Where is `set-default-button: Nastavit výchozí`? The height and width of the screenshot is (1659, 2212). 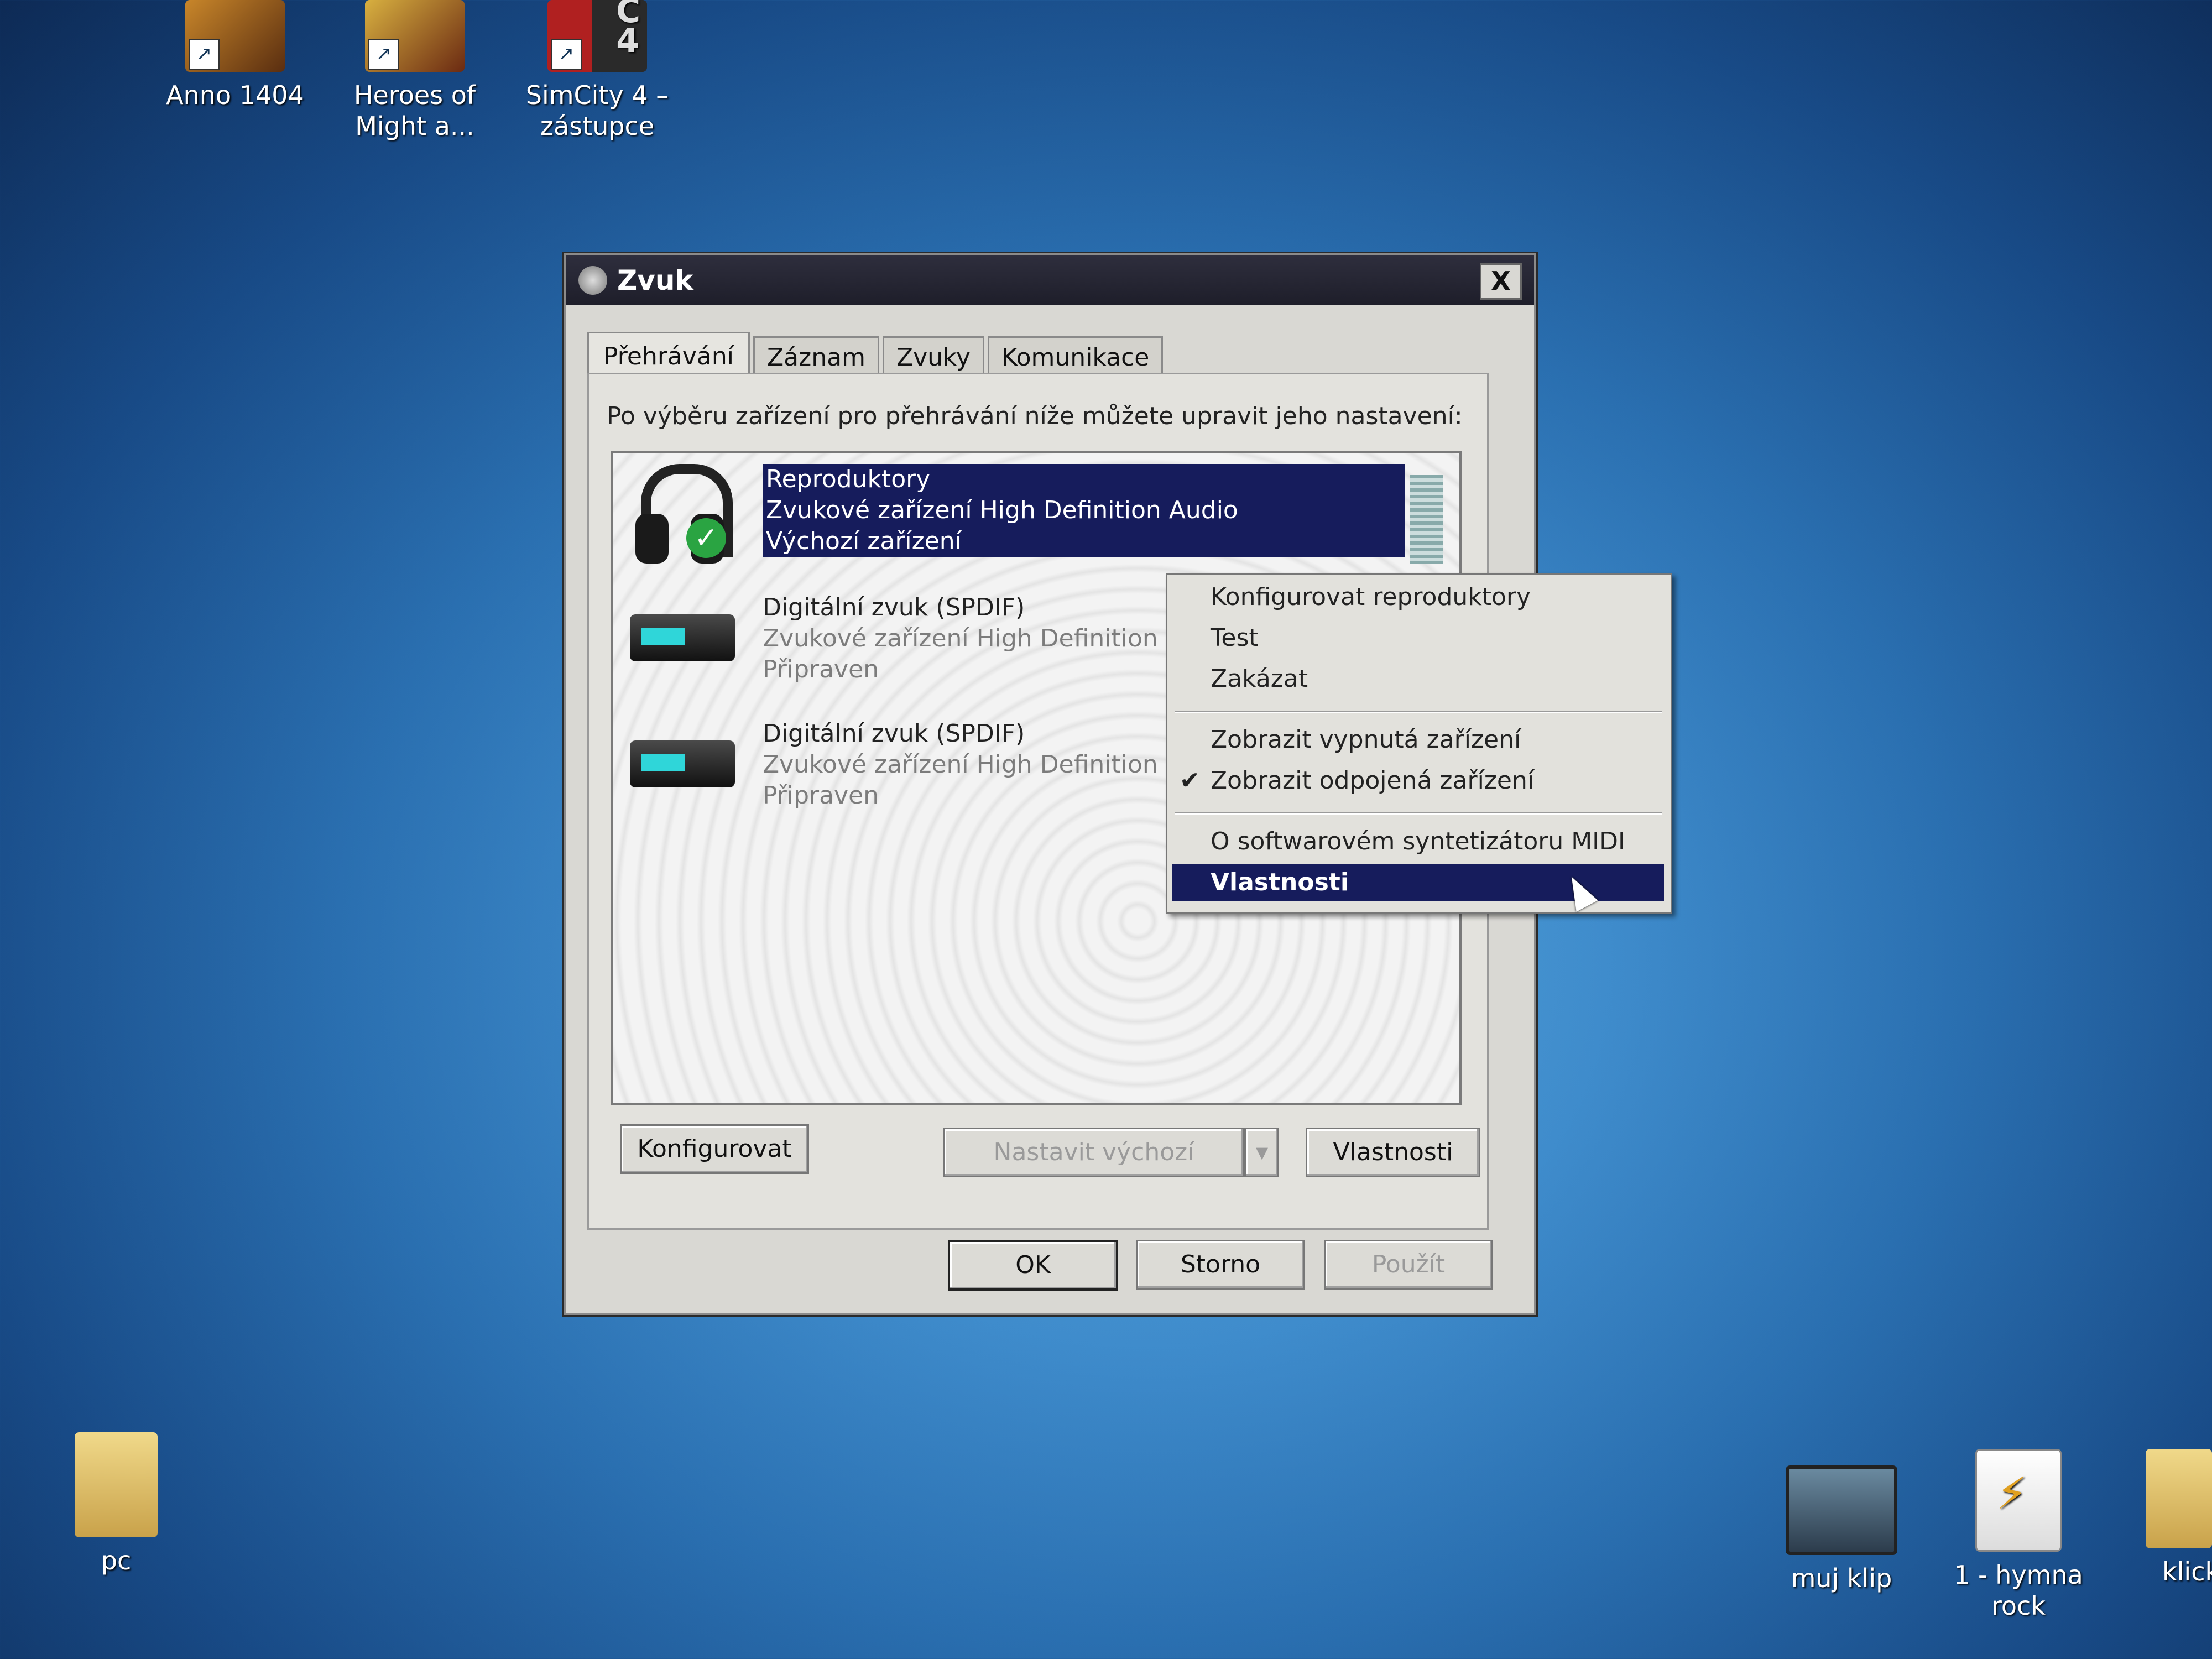 set-default-button: Nastavit výchozí is located at coordinates (1094, 1152).